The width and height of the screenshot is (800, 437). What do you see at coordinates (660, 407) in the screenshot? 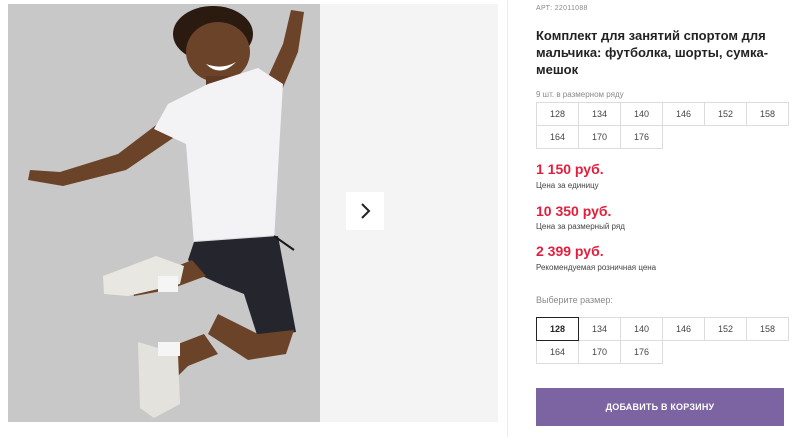
I see `add-to-cart-button: ДОБАВИТЬ В КОРЗИНУ` at bounding box center [660, 407].